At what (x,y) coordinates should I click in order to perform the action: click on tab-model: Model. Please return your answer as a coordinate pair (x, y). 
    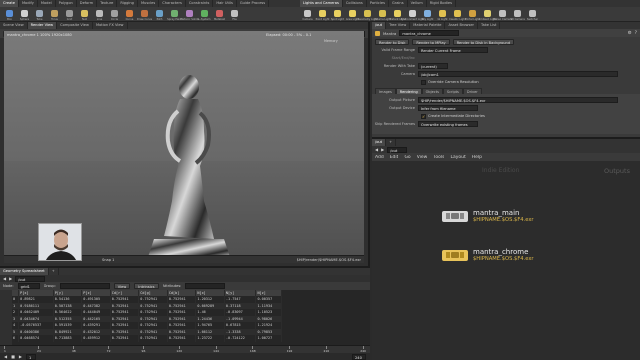
    Looking at the image, I should click on (47, 3).